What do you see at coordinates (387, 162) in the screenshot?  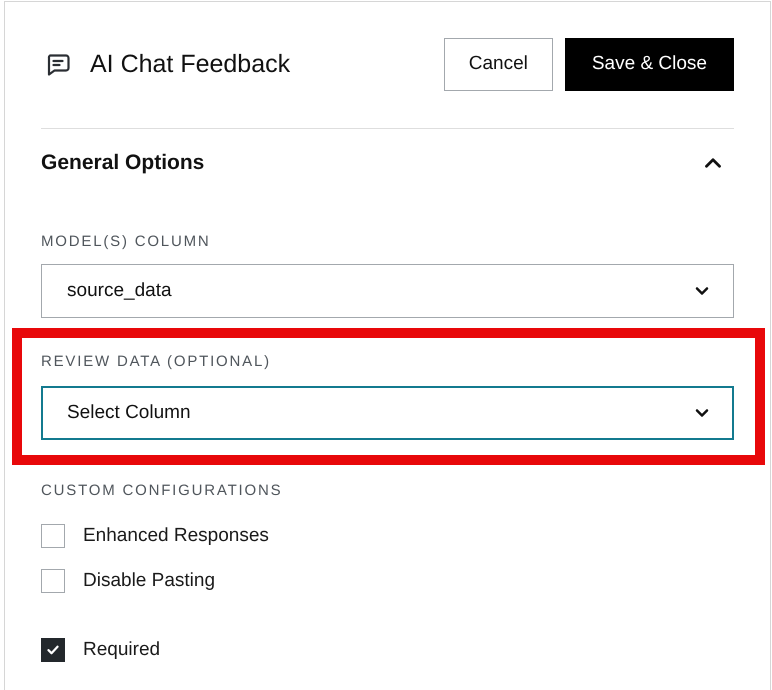 I see `section-header: General Options` at bounding box center [387, 162].